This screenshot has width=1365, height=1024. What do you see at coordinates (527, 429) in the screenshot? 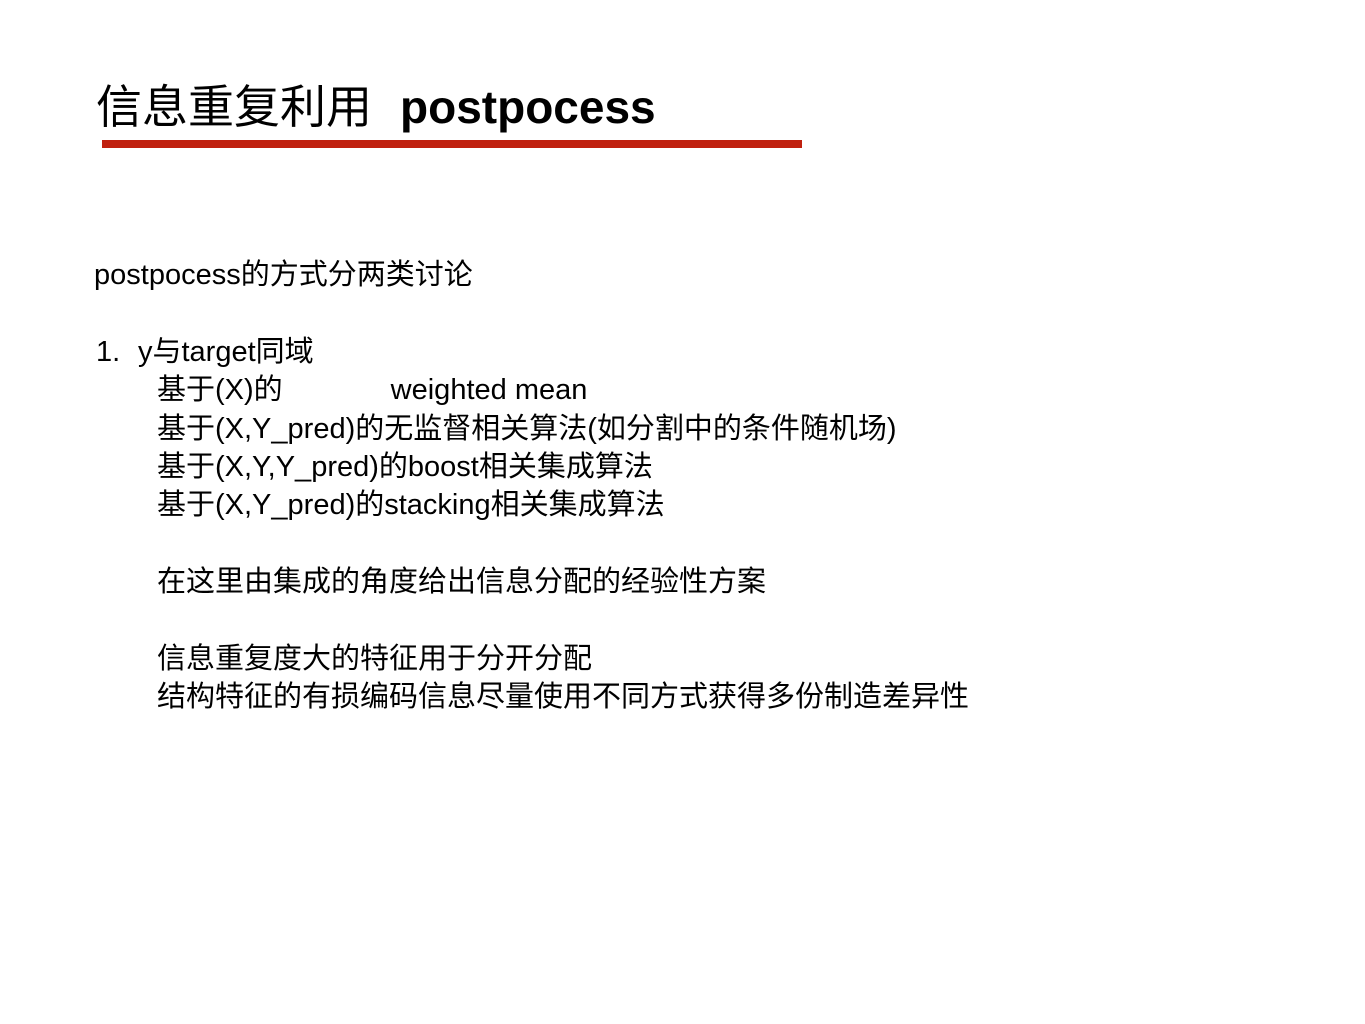
I see `sub-line-unsupervised: 基于(X,Y_pred)的无监督相关算法(如分割中的条件随机场)` at bounding box center [527, 429].